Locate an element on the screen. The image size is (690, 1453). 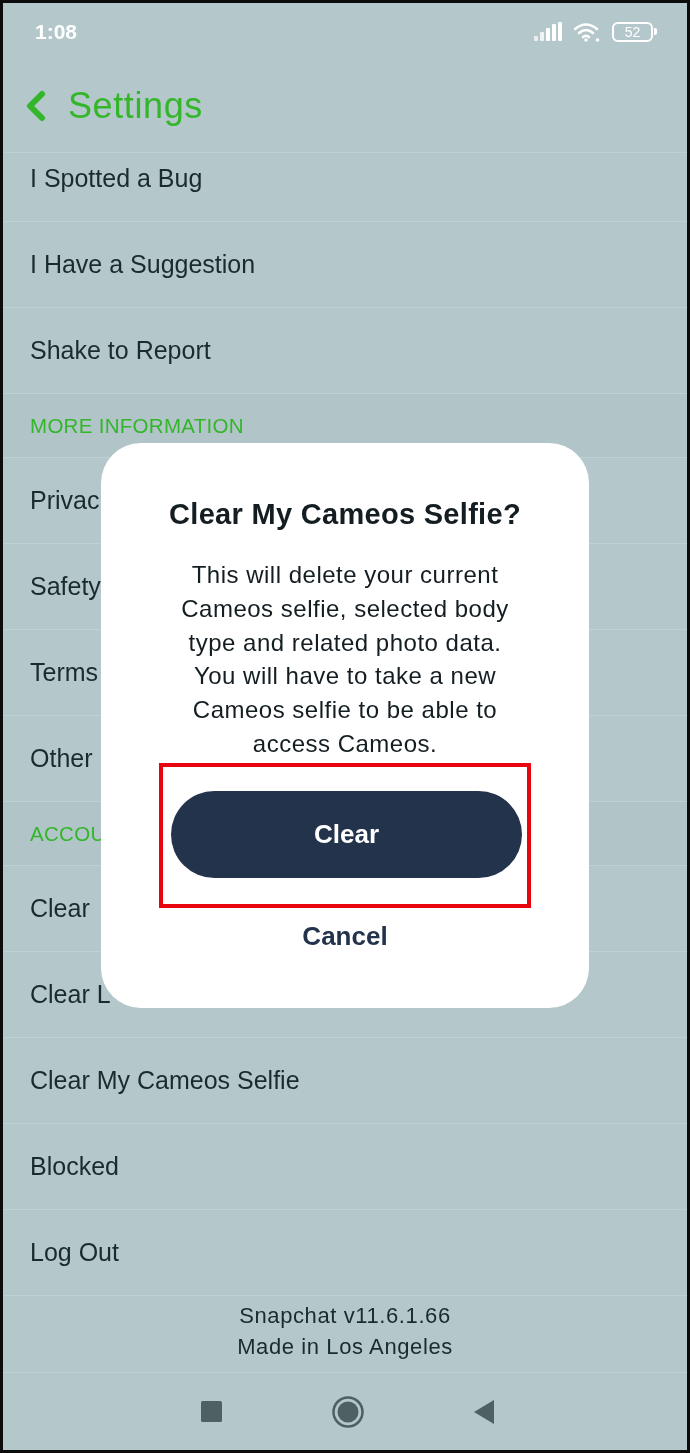
section-title: MORE INFORMATION is located at coordinates (137, 425).